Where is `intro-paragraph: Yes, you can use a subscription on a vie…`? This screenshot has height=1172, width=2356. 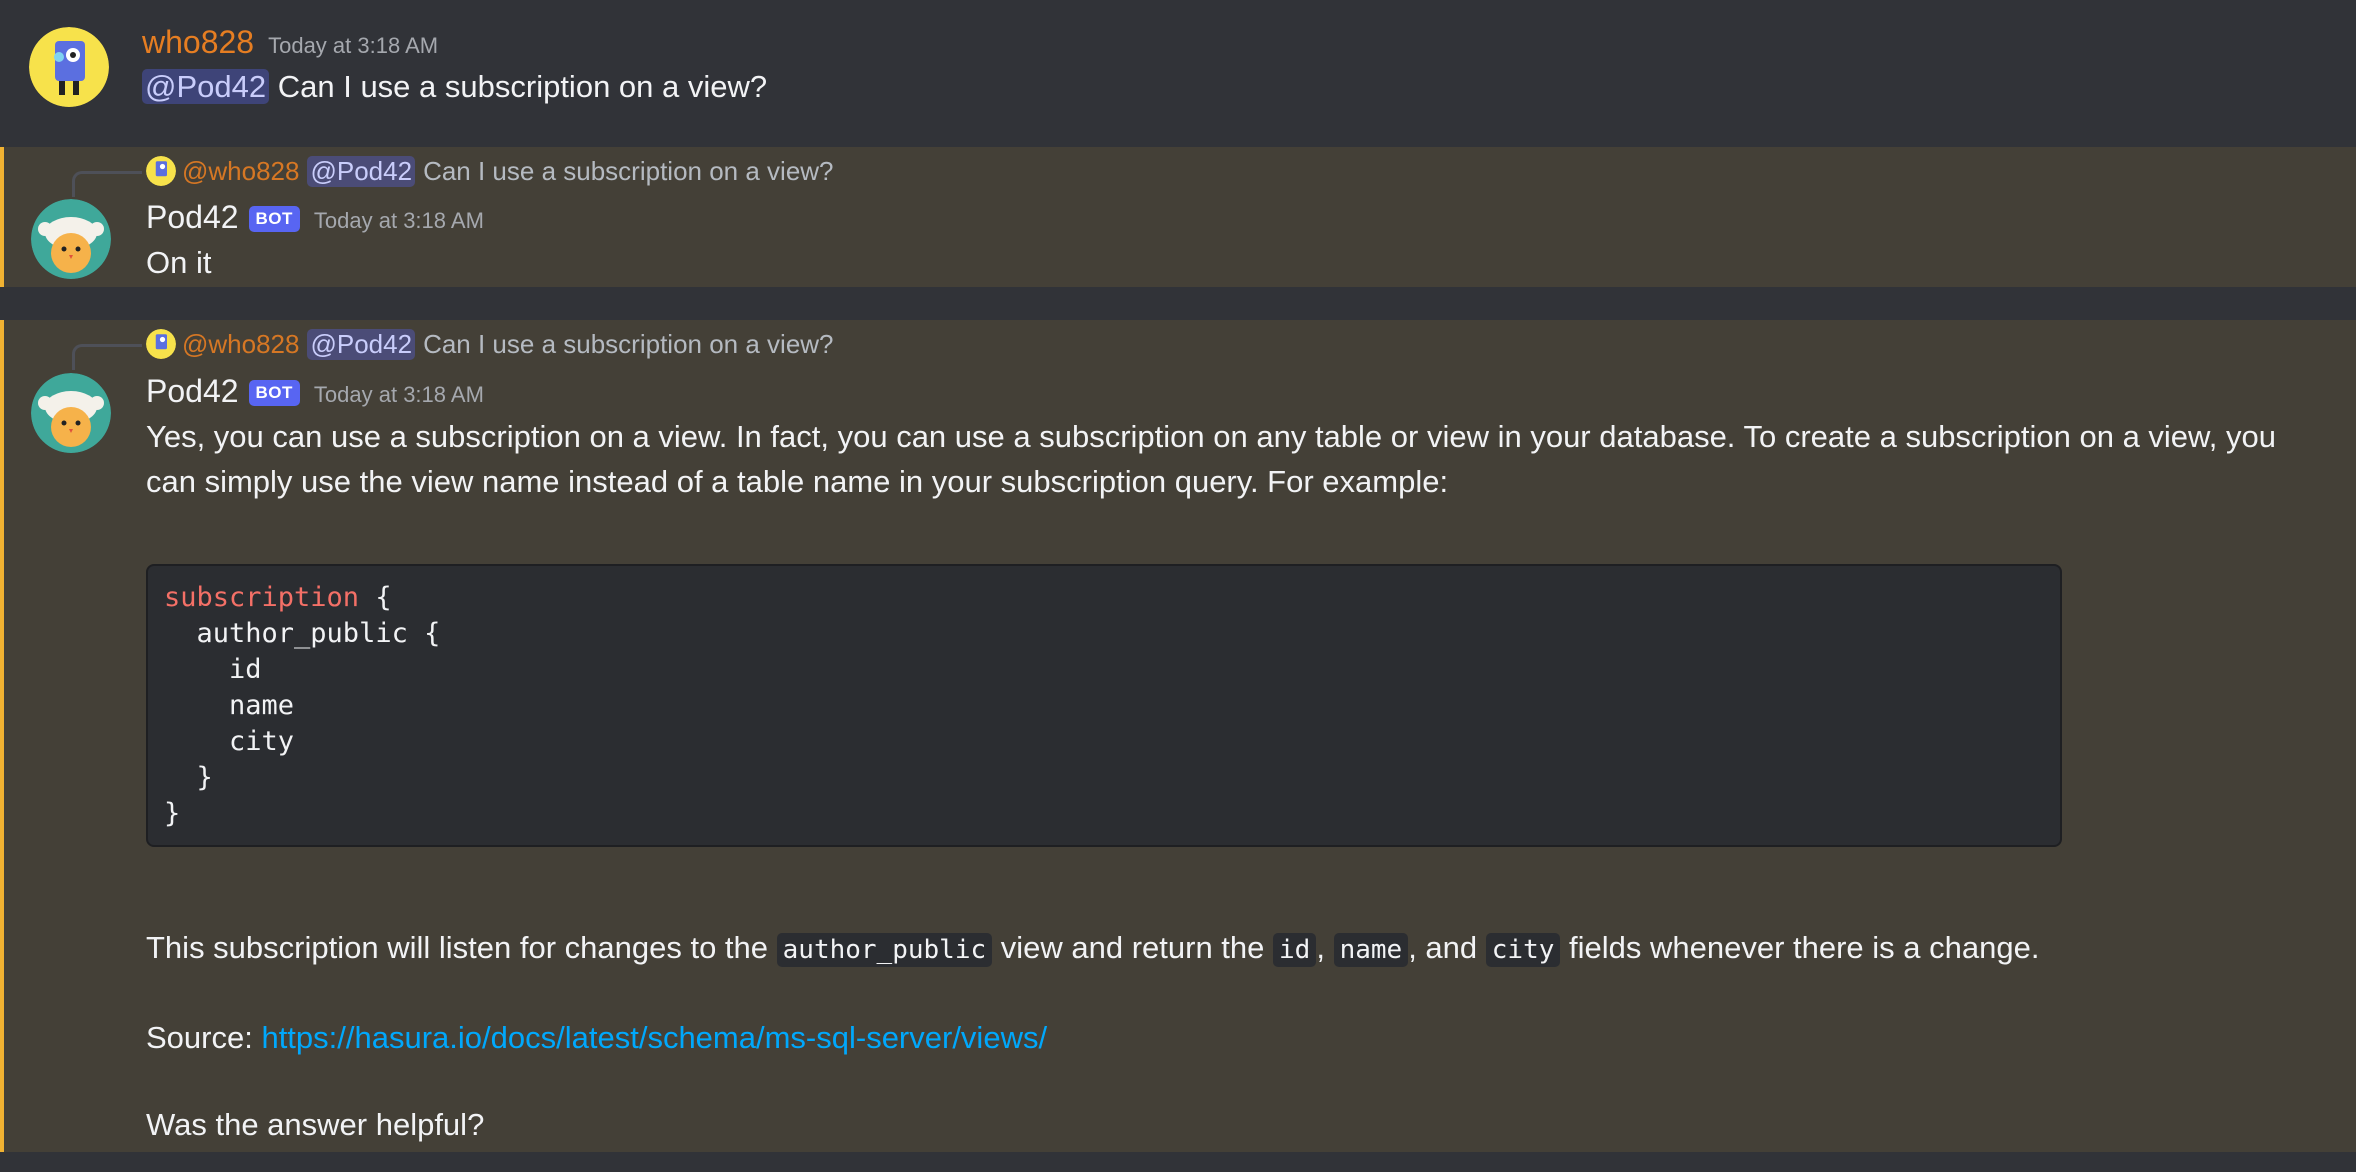 intro-paragraph: Yes, you can use a subscription on a vie… is located at coordinates (1211, 459).